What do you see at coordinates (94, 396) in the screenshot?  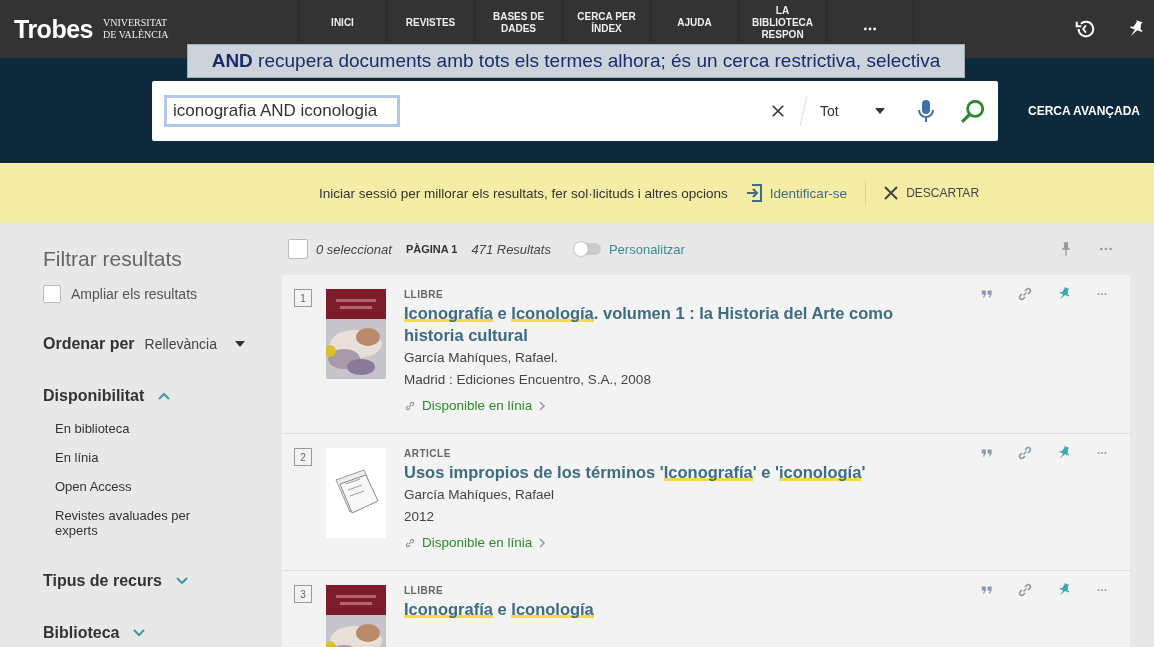 I see `facet-heading: Disponibilitat` at bounding box center [94, 396].